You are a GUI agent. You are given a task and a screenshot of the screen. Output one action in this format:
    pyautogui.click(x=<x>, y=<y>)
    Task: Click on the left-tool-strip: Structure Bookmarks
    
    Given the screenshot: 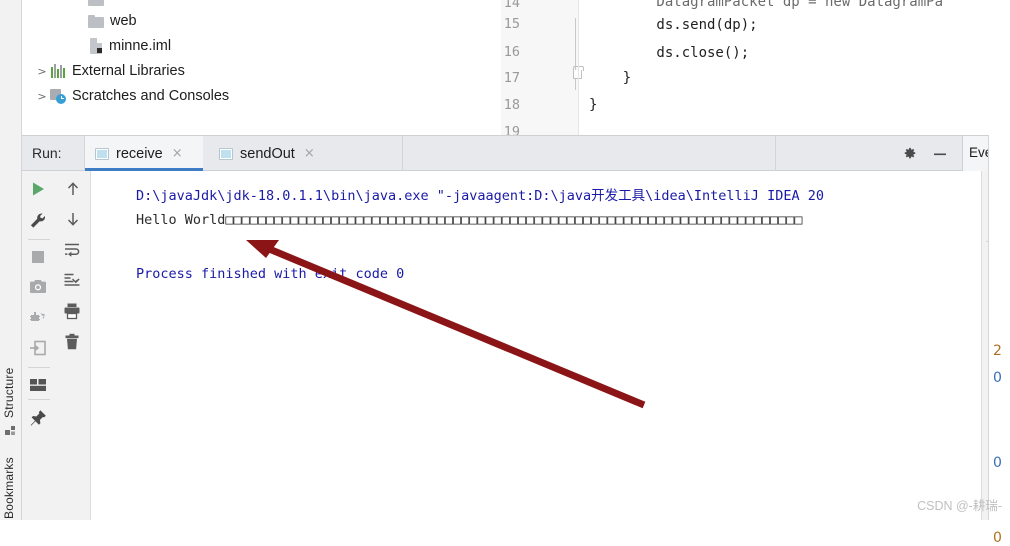 What is the action you would take?
    pyautogui.click(x=11, y=260)
    